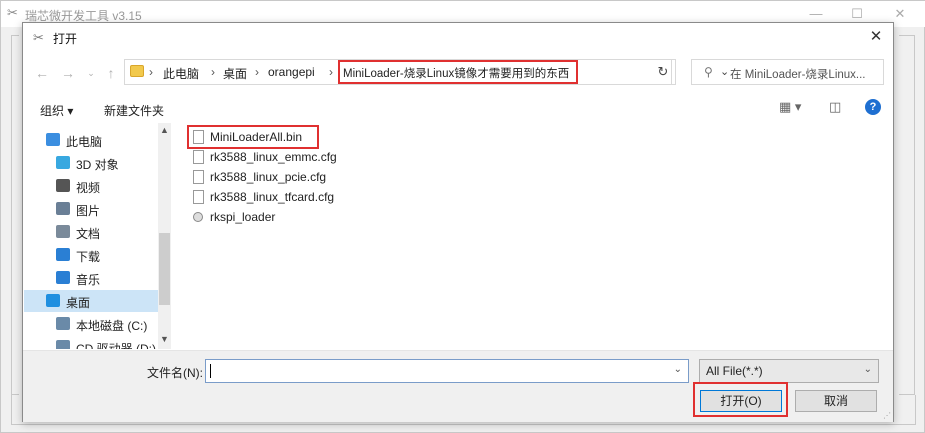 This screenshot has width=925, height=433. I want to click on sidebar-item: 文档, so click(91, 232).